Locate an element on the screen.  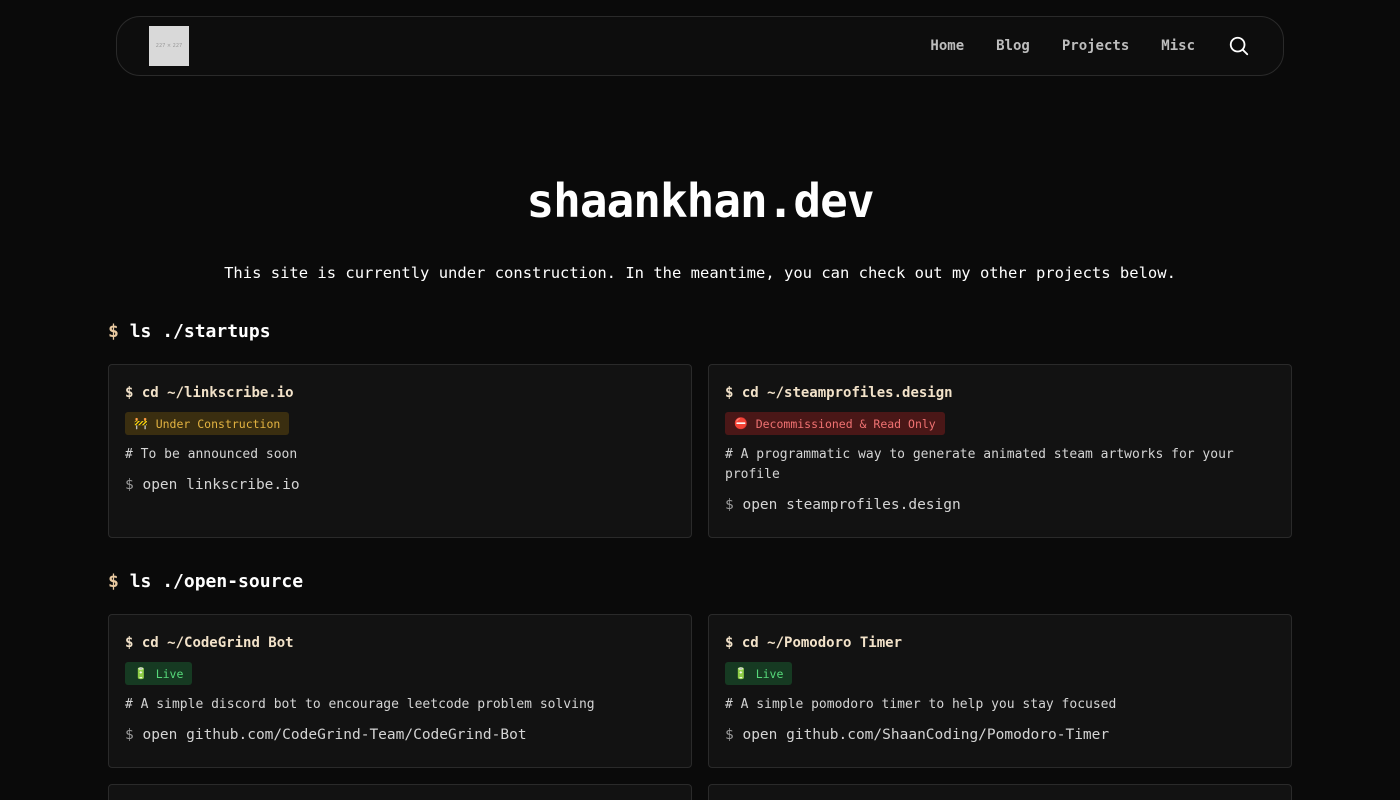
site-logo: 227 × 227 is located at coordinates (169, 46).